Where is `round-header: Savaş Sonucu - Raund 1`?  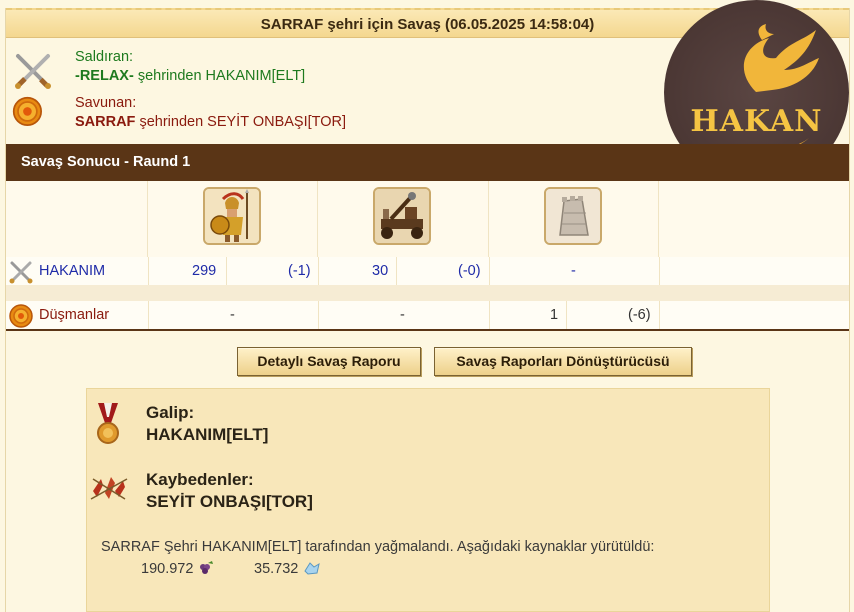
round-header: Savaş Sonucu - Raund 1 is located at coordinates (427, 162).